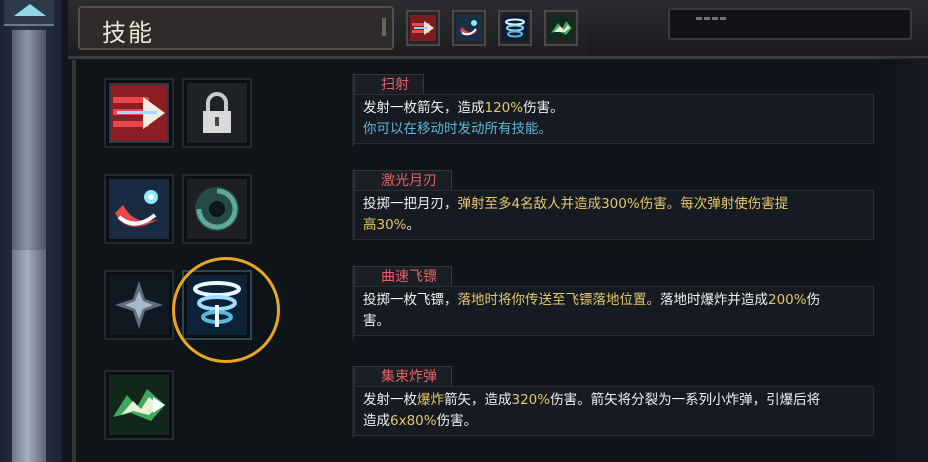  What do you see at coordinates (614, 215) in the screenshot?
I see `skill-desc-body: 投掷一把月刃，弹射至多4名敌人并造成300%伤害。每次弹射使伤害提 高30%。` at bounding box center [614, 215].